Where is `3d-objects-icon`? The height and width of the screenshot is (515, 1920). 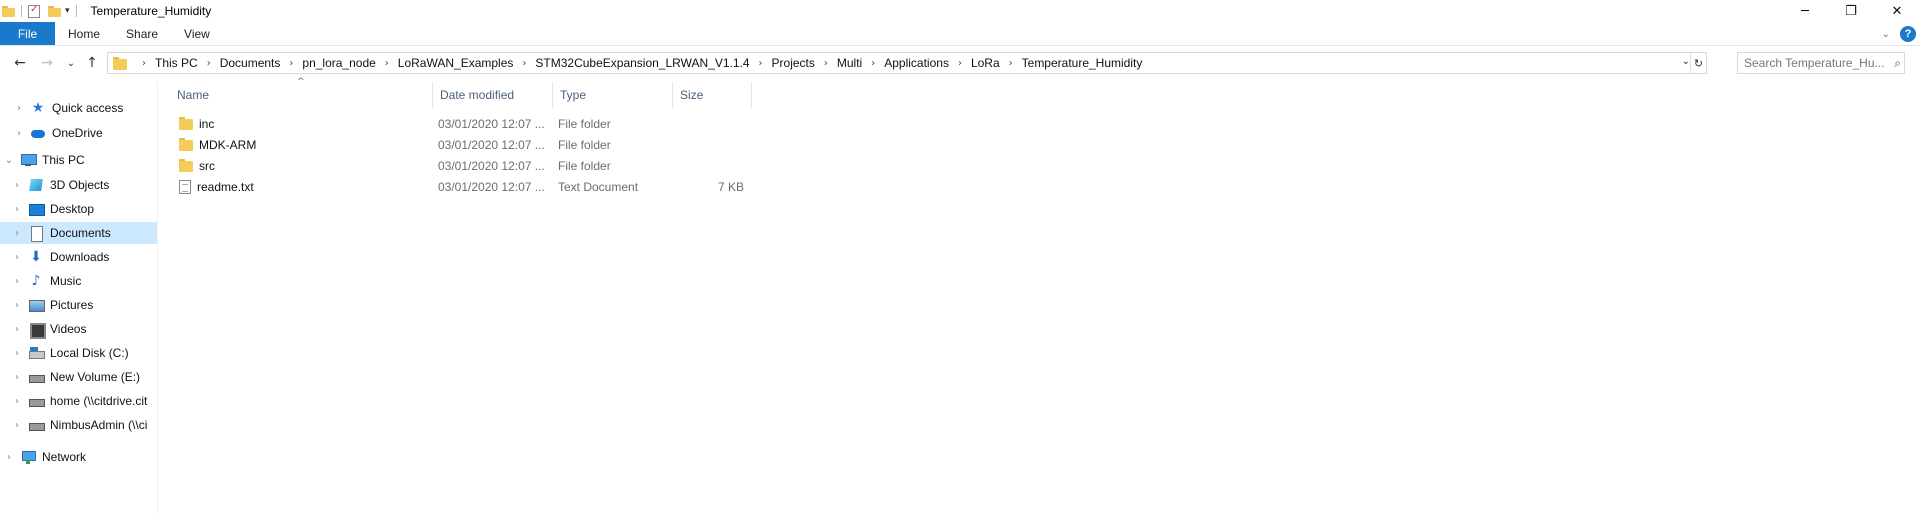 3d-objects-icon is located at coordinates (36, 185).